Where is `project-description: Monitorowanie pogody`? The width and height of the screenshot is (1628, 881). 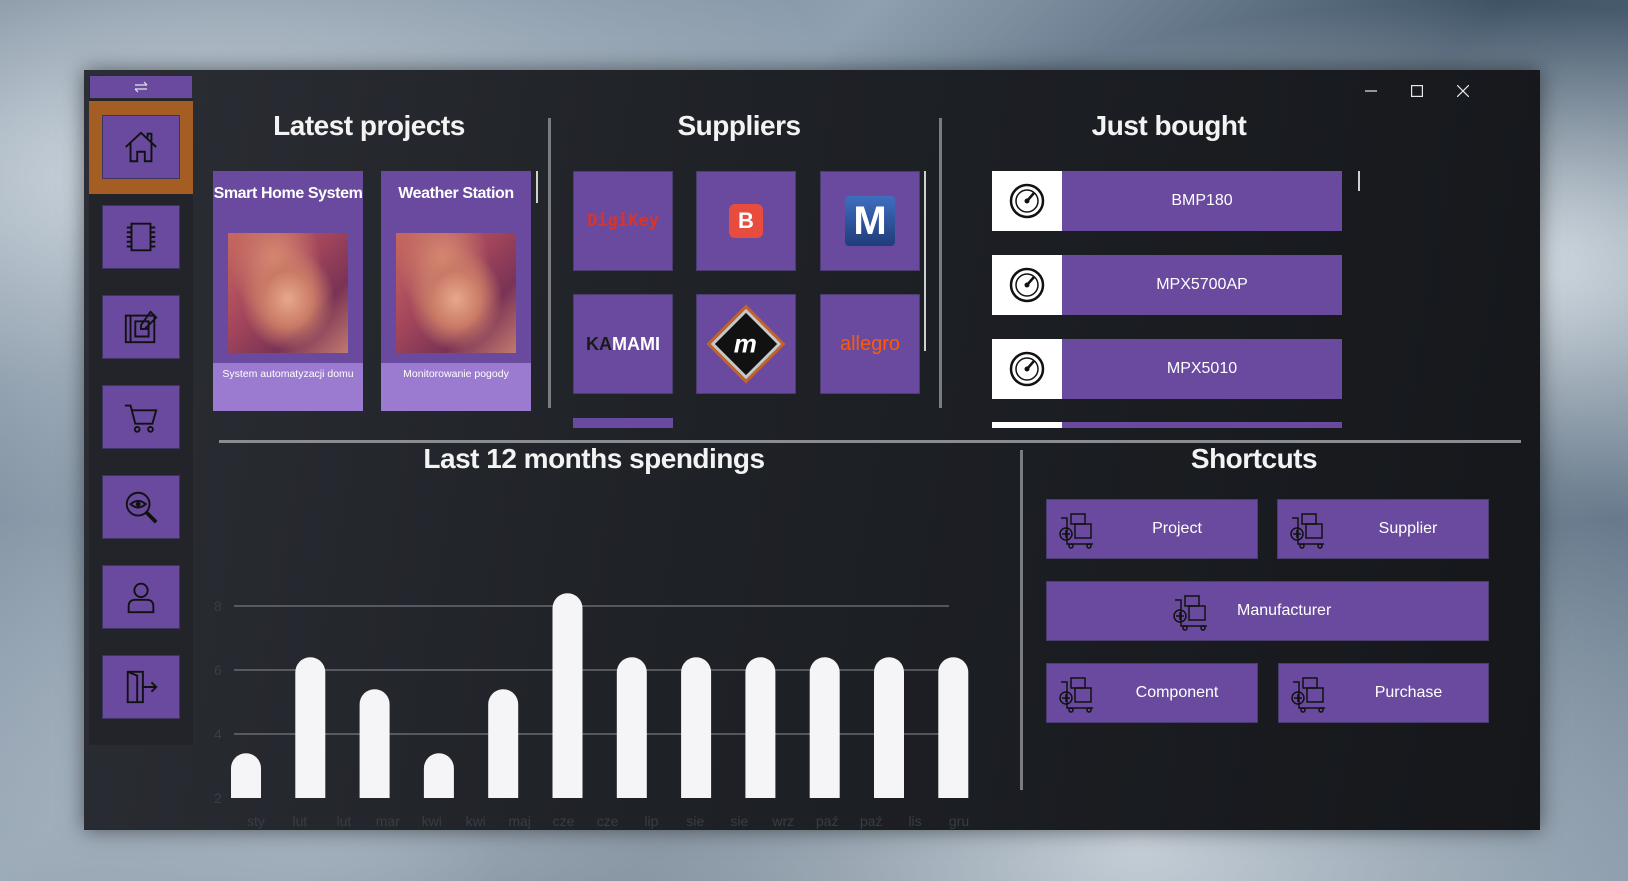
project-description: Monitorowanie pogody is located at coordinates (456, 374).